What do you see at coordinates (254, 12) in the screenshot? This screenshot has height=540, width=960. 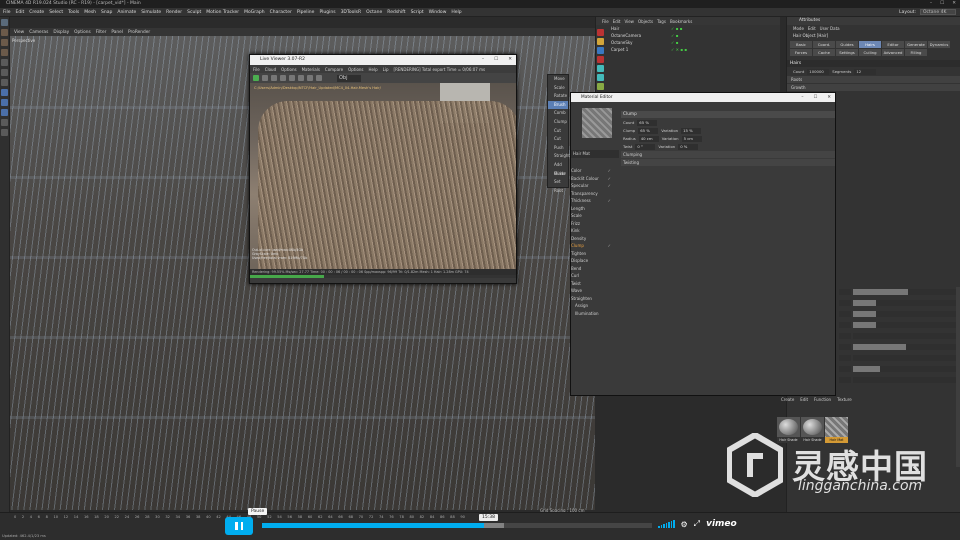 I see `menu-mograph: MoGraph` at bounding box center [254, 12].